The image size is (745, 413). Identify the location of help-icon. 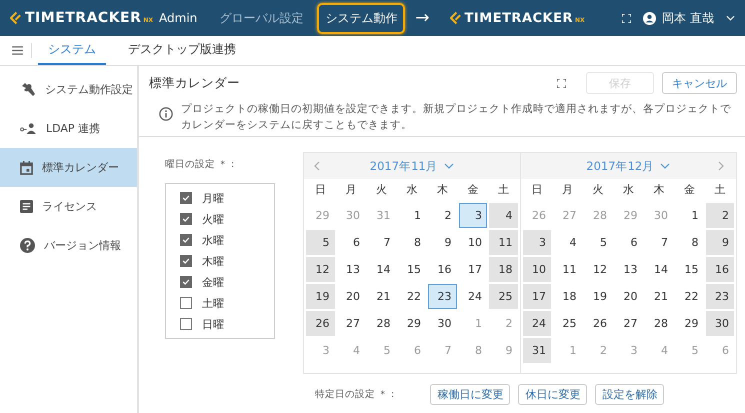
(27, 245).